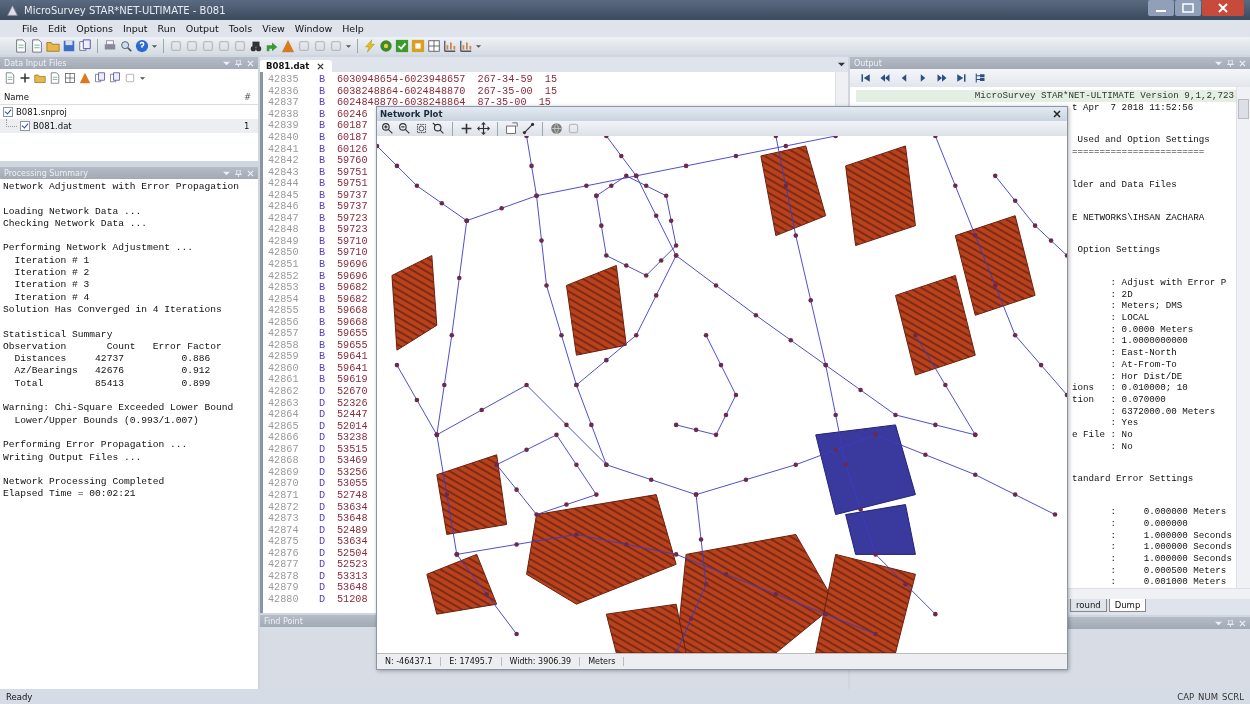 The image size is (1250, 704). Describe the element at coordinates (466, 128) in the screenshot. I see `crosshair-icon` at that location.